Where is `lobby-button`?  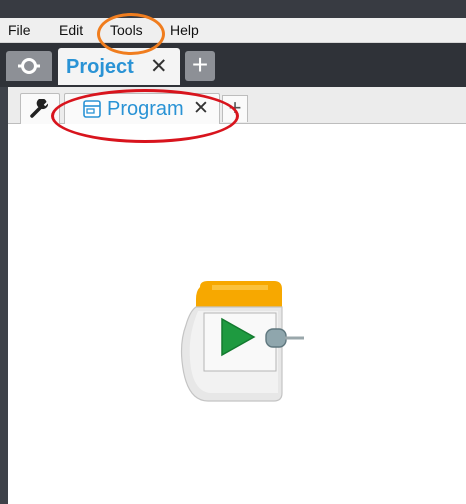
lobby-button is located at coordinates (29, 66).